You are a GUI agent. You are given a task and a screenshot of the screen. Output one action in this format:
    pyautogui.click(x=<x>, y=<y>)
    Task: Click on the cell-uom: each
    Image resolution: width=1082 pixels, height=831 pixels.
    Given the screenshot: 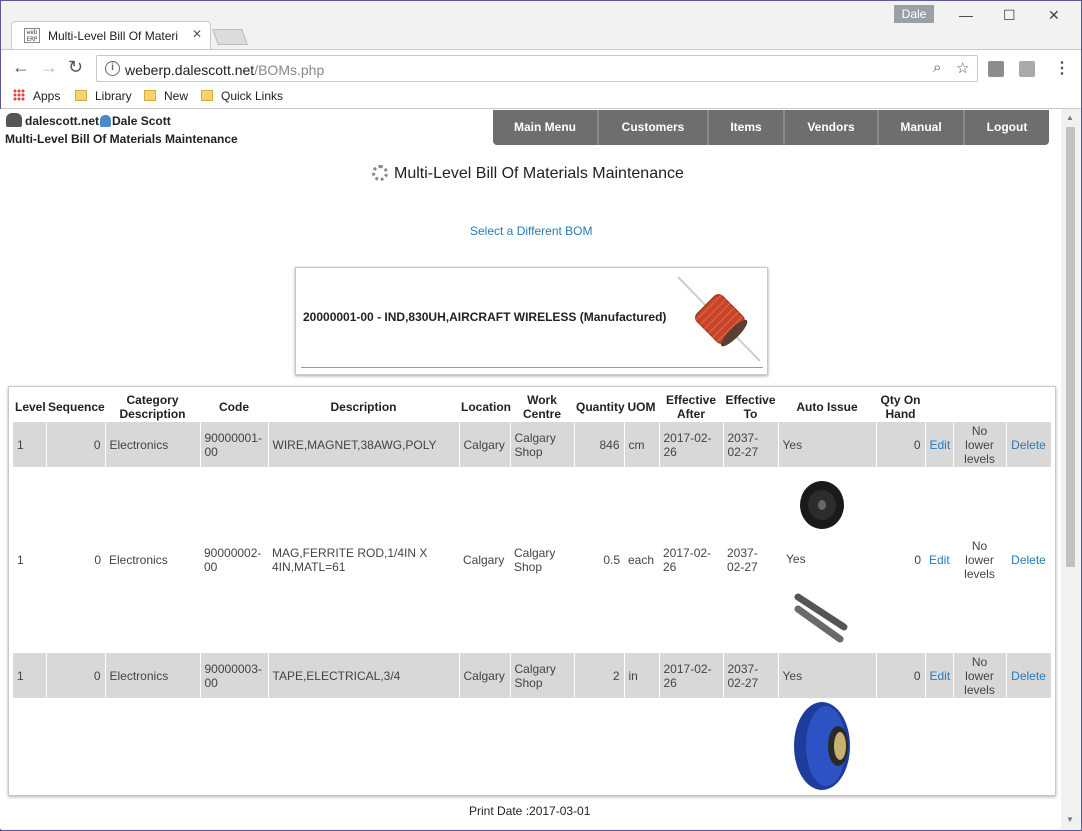 What is the action you would take?
    pyautogui.click(x=641, y=560)
    